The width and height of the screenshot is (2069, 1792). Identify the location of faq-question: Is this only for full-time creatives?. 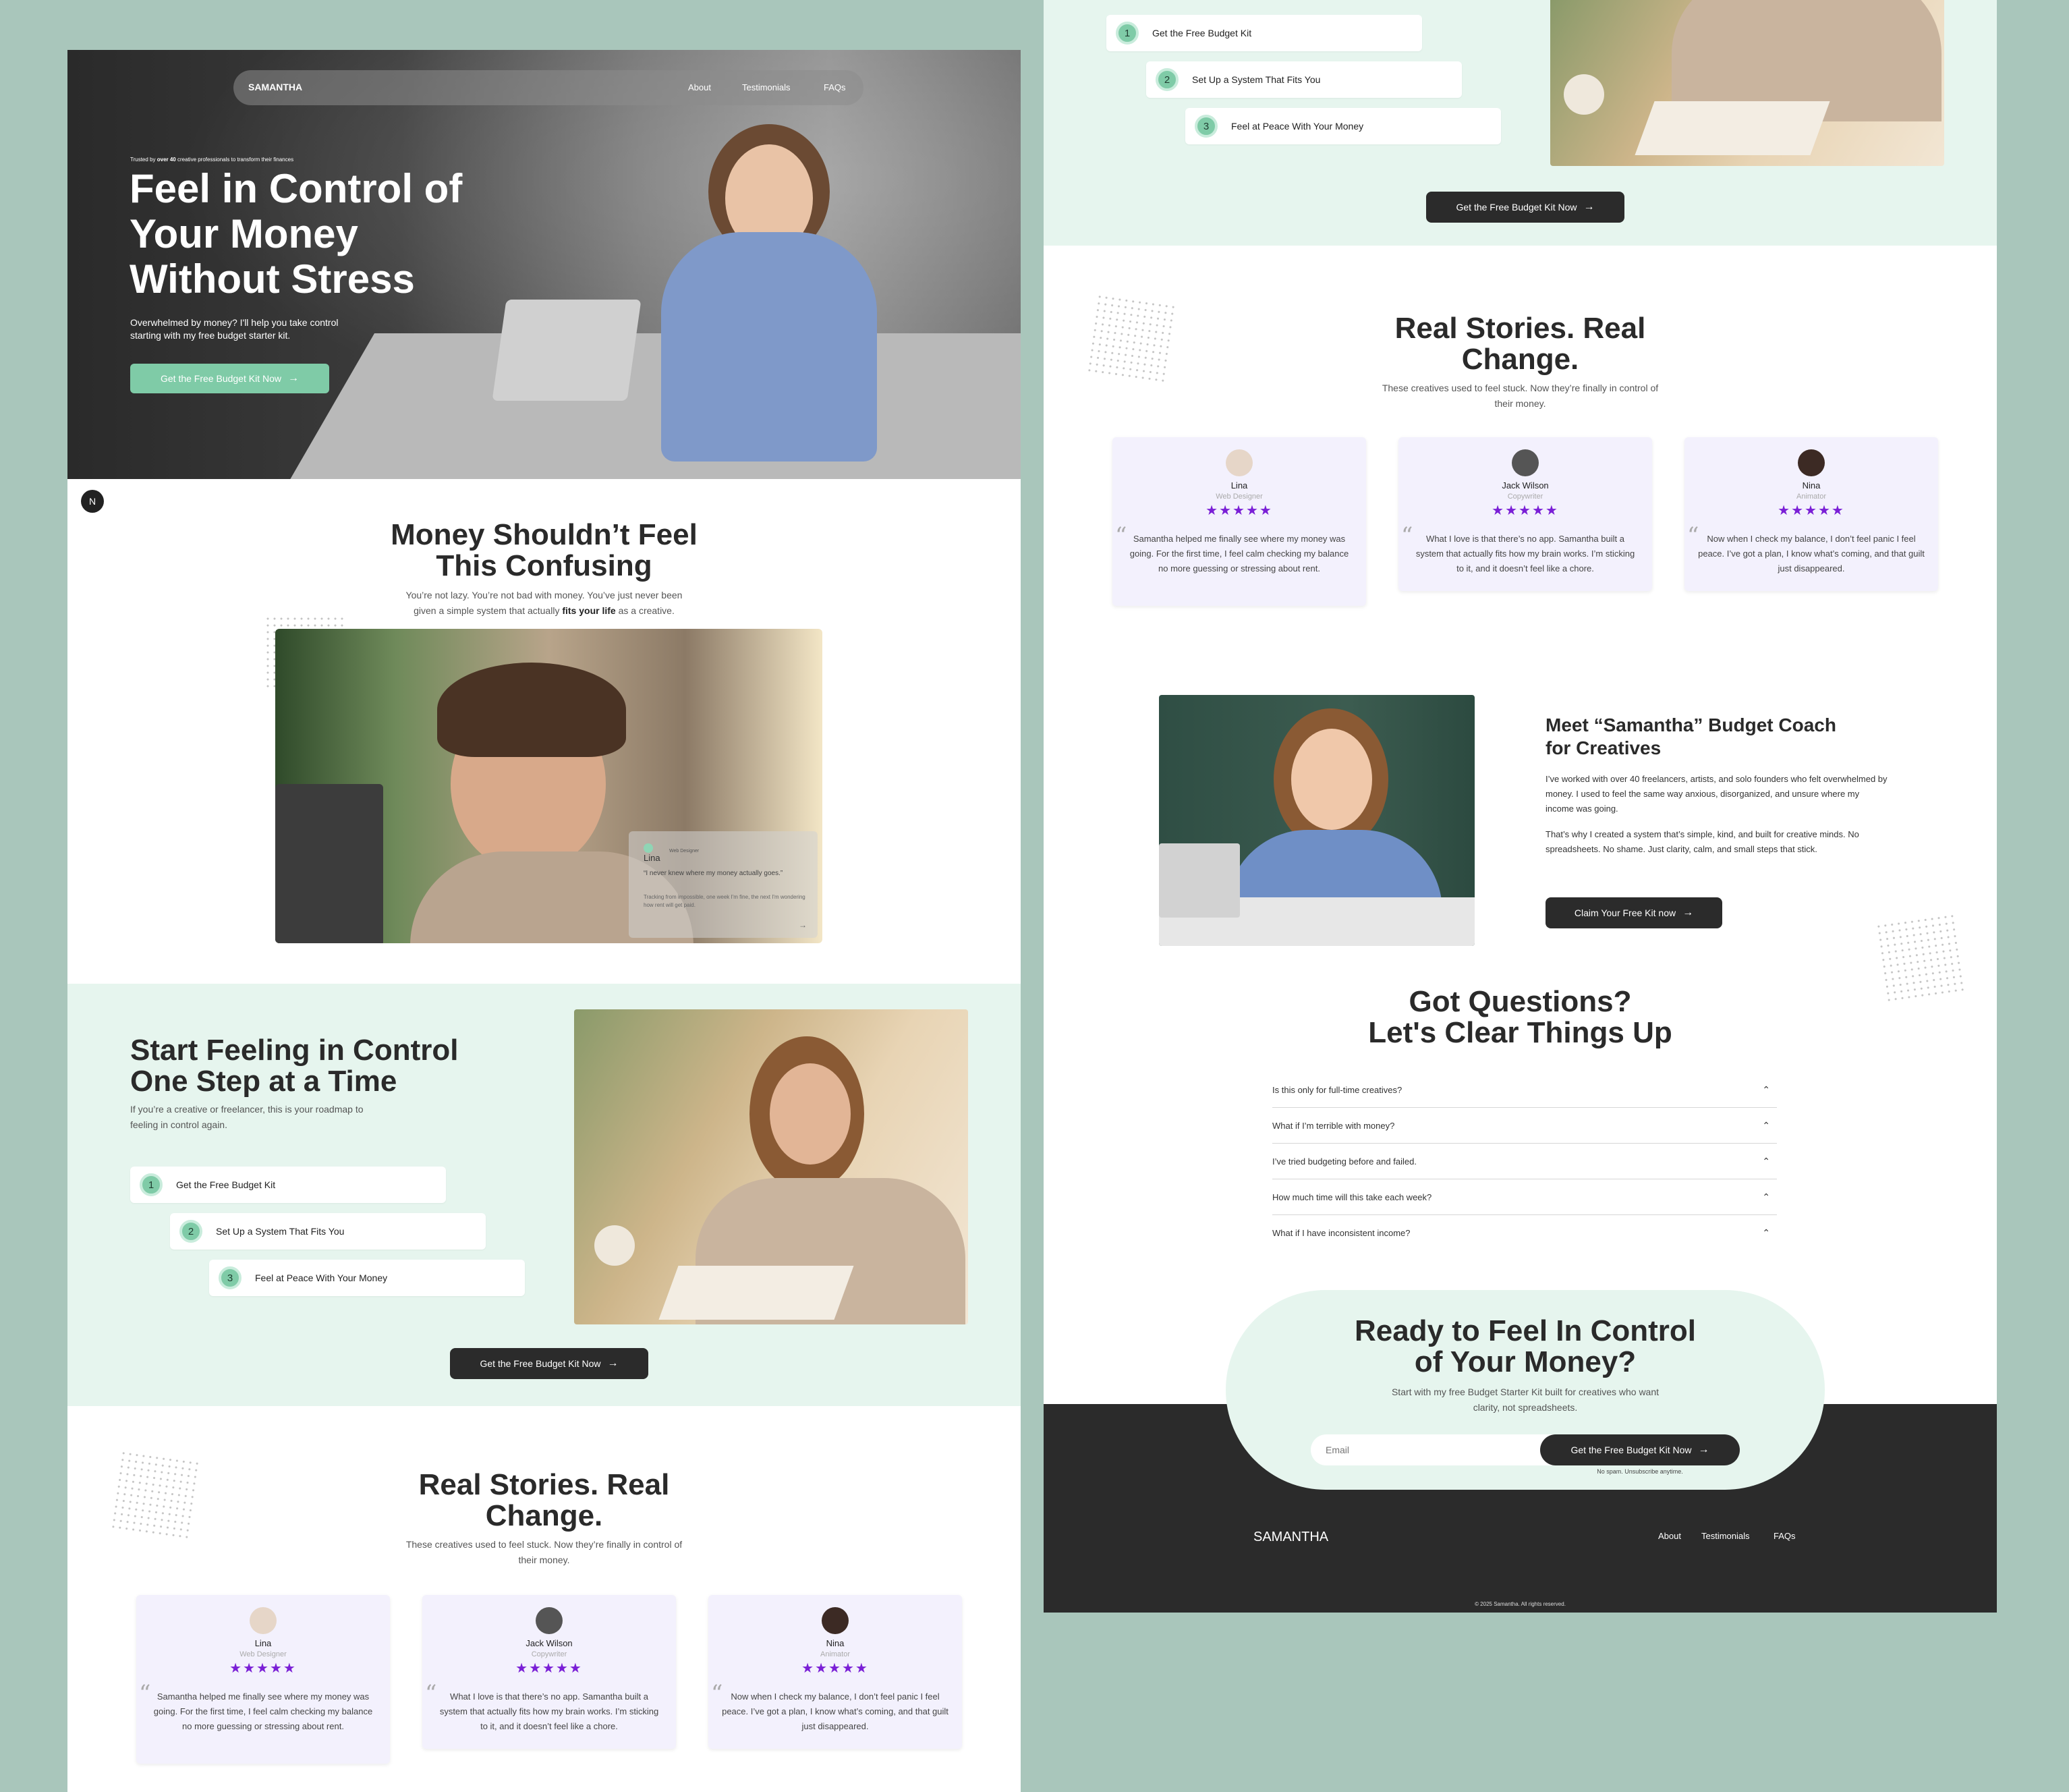
(1337, 1089).